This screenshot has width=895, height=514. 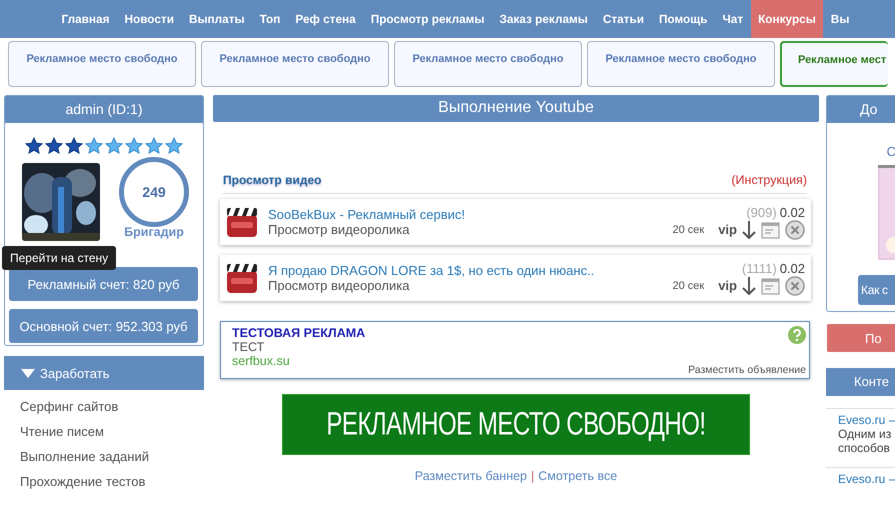 What do you see at coordinates (683, 19) in the screenshot?
I see `nav-link: Помощь` at bounding box center [683, 19].